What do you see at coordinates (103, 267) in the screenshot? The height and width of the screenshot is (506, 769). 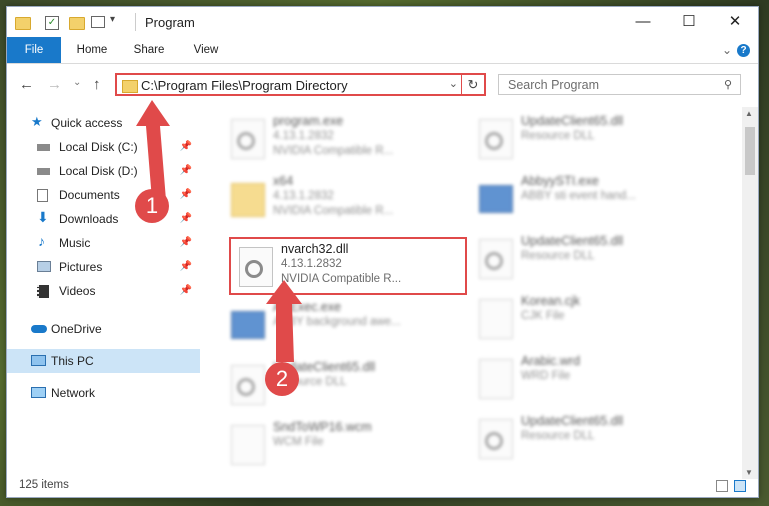 I see `sidebar-item-pictures: Pictures 📌` at bounding box center [103, 267].